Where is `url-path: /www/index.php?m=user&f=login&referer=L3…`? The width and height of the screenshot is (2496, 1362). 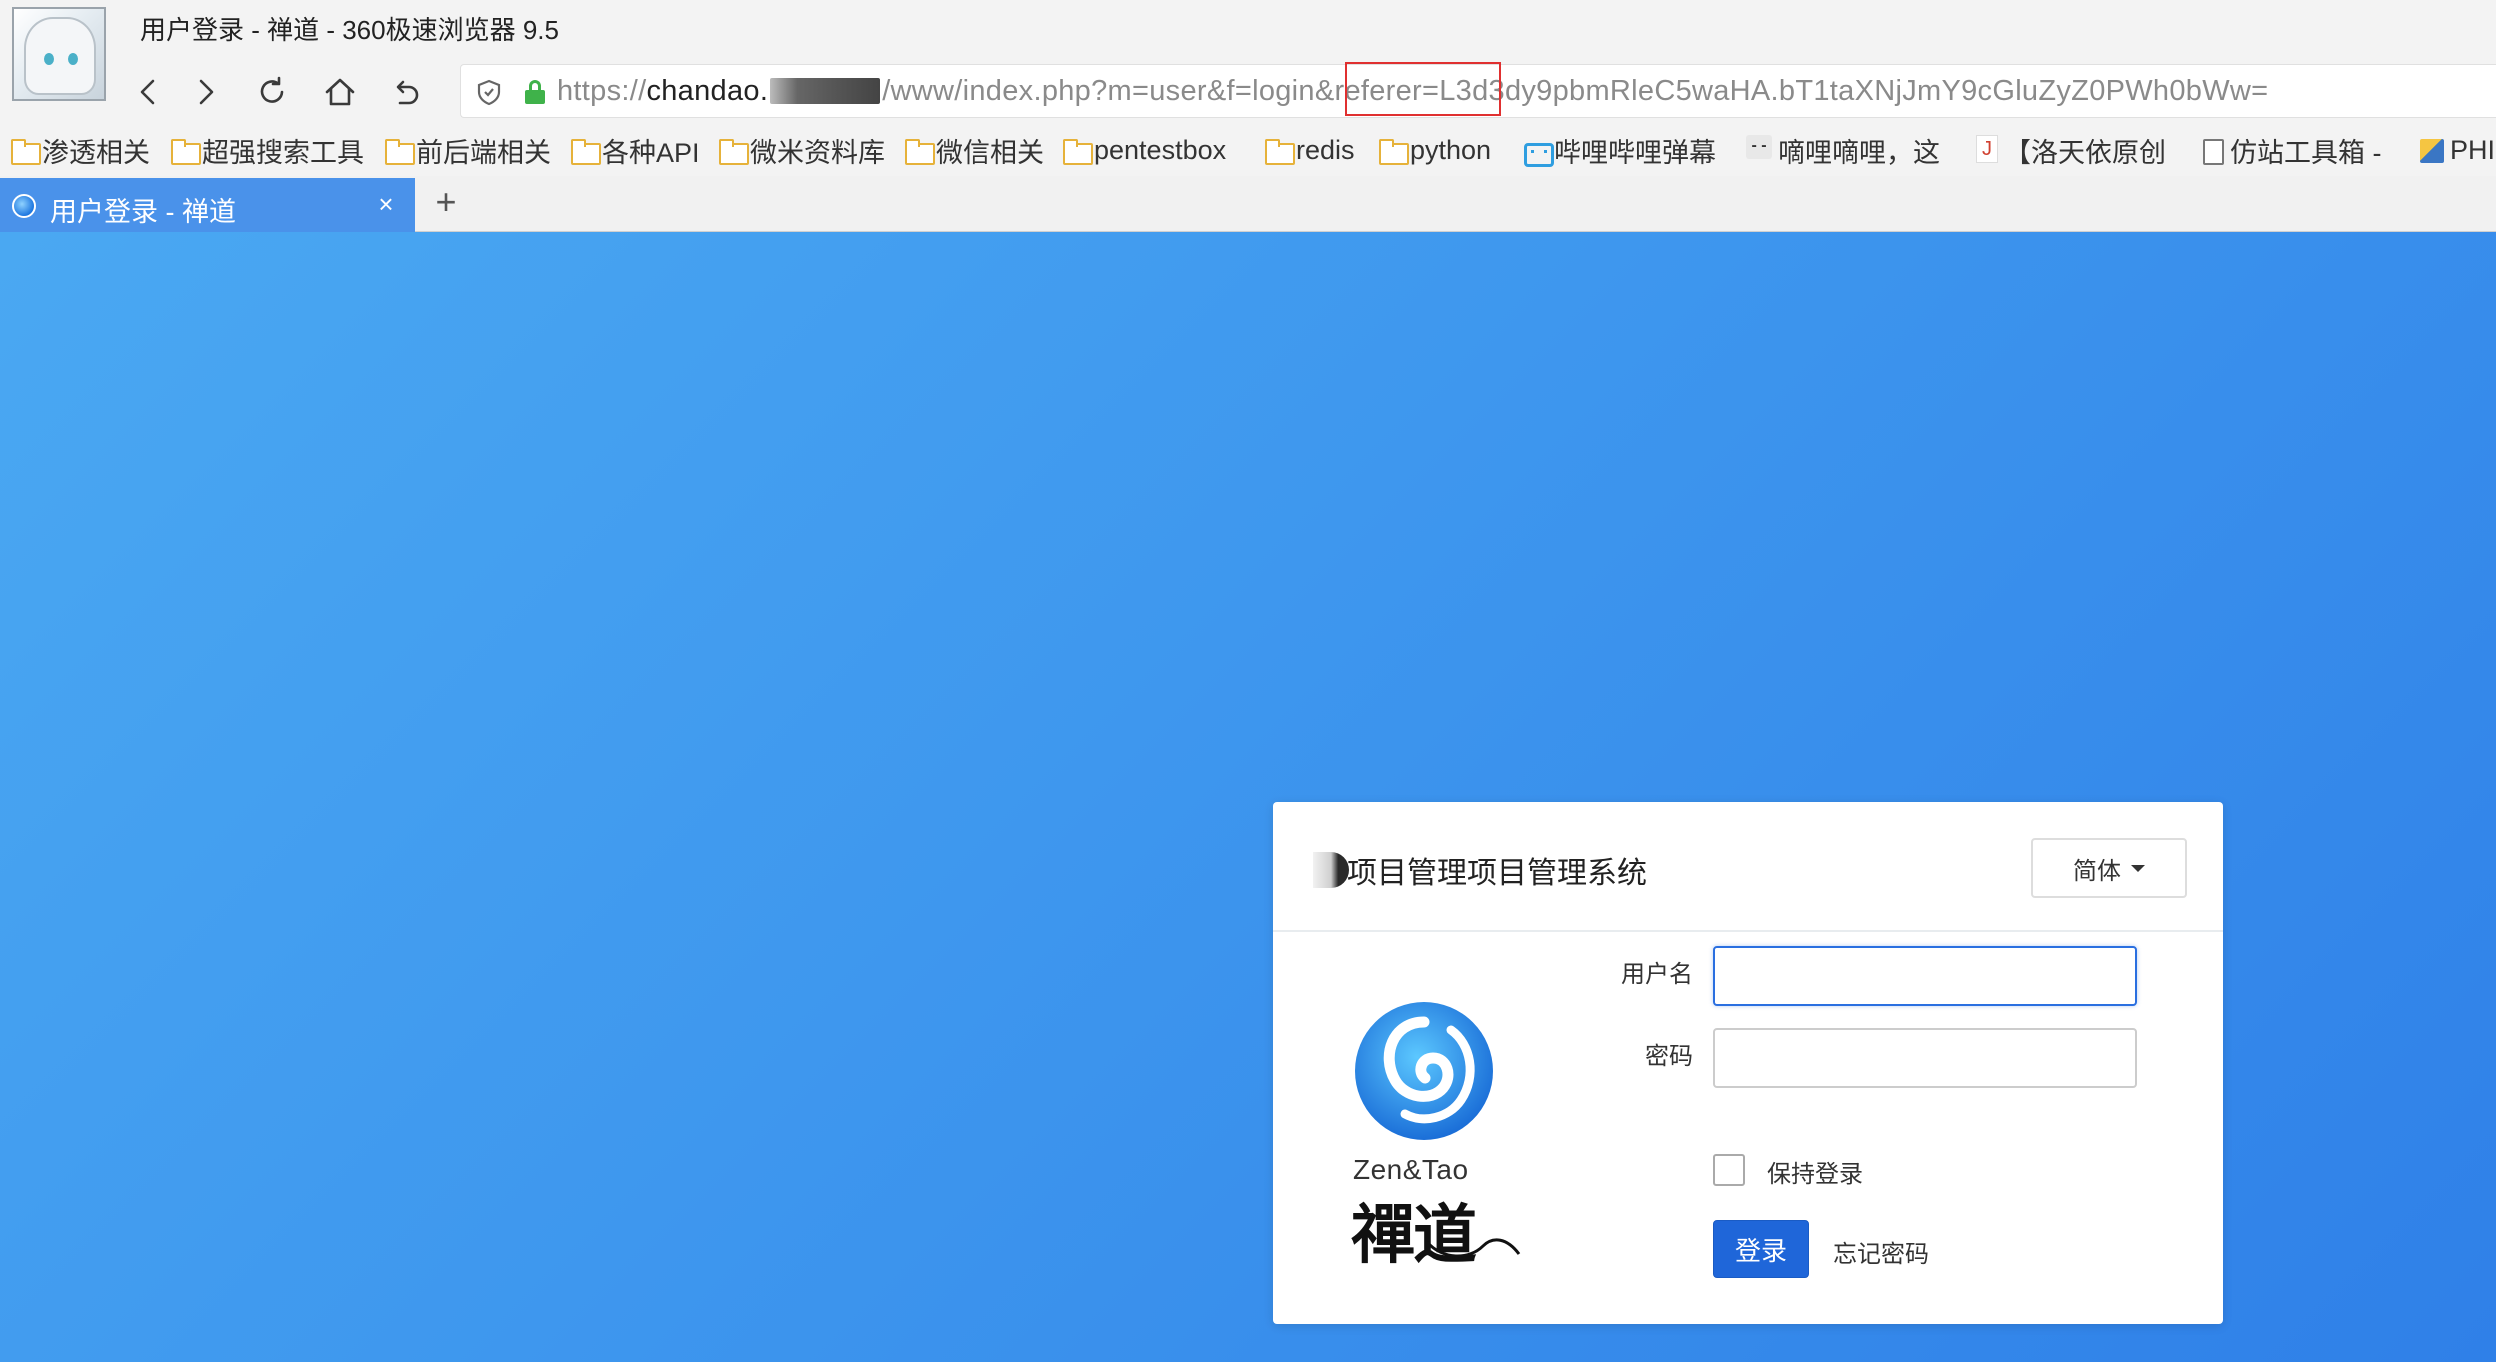
url-path: /www/index.php?m=user&f=login&referer=L3… is located at coordinates (1575, 91).